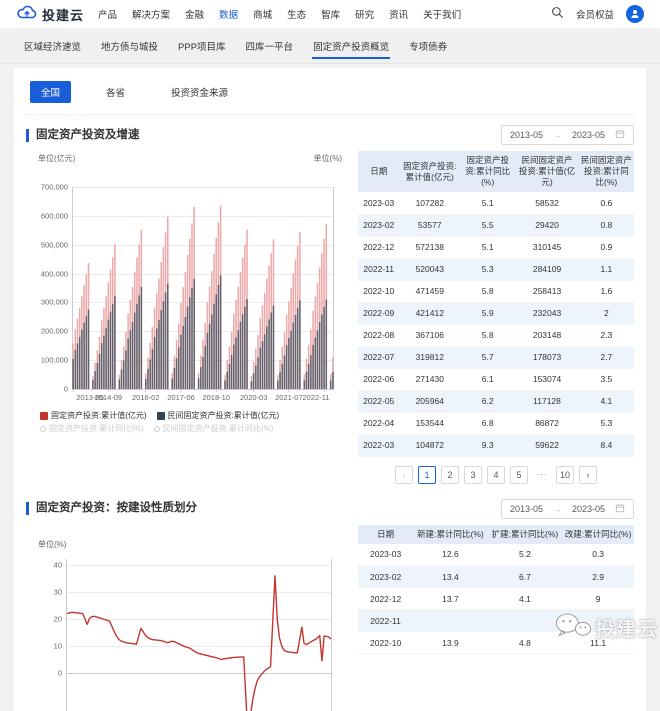 The height and width of the screenshot is (711, 660). Describe the element at coordinates (129, 51) in the screenshot. I see `subnav-item-地方债与城投: 地方债与城投` at that location.